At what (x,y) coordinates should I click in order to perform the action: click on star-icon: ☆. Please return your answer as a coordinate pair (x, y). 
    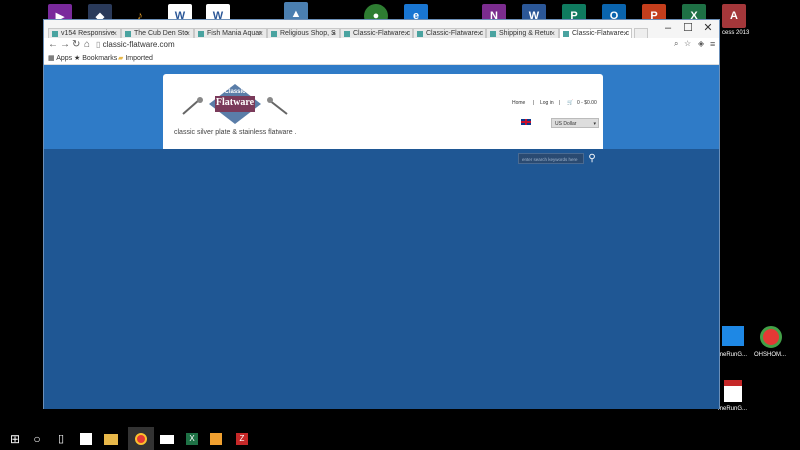
    Looking at the image, I should click on (687, 43).